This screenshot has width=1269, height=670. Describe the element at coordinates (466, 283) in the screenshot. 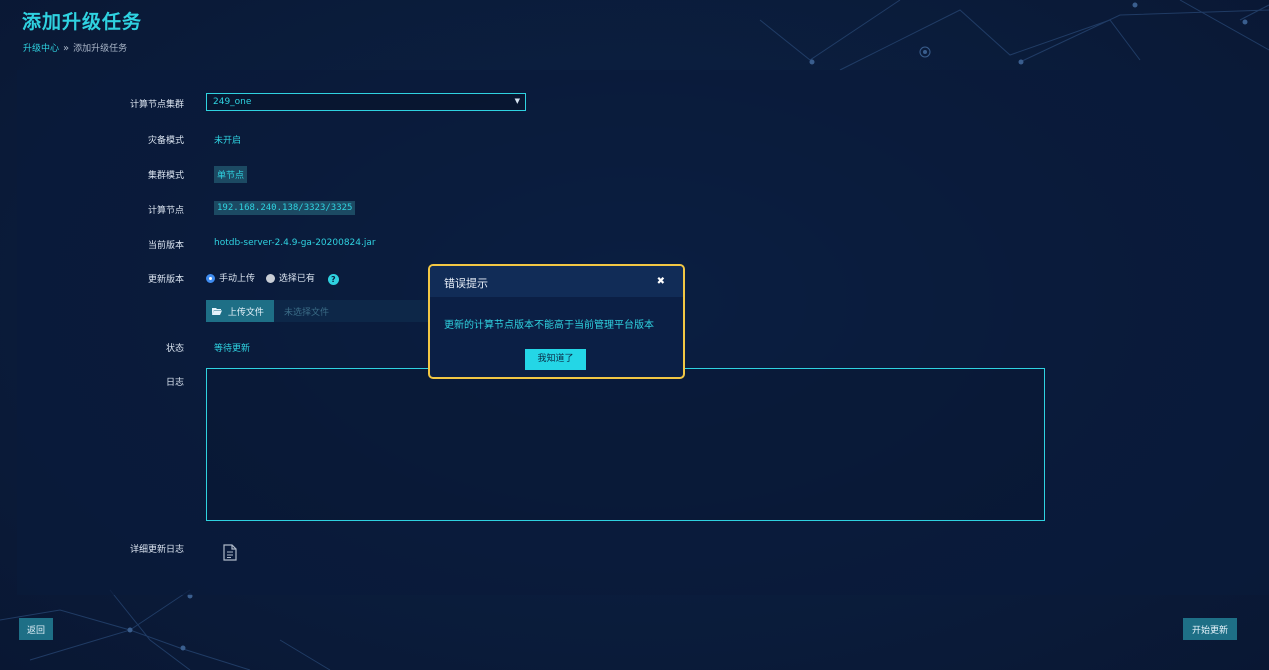

I see `dialog-title: 错误提示` at that location.